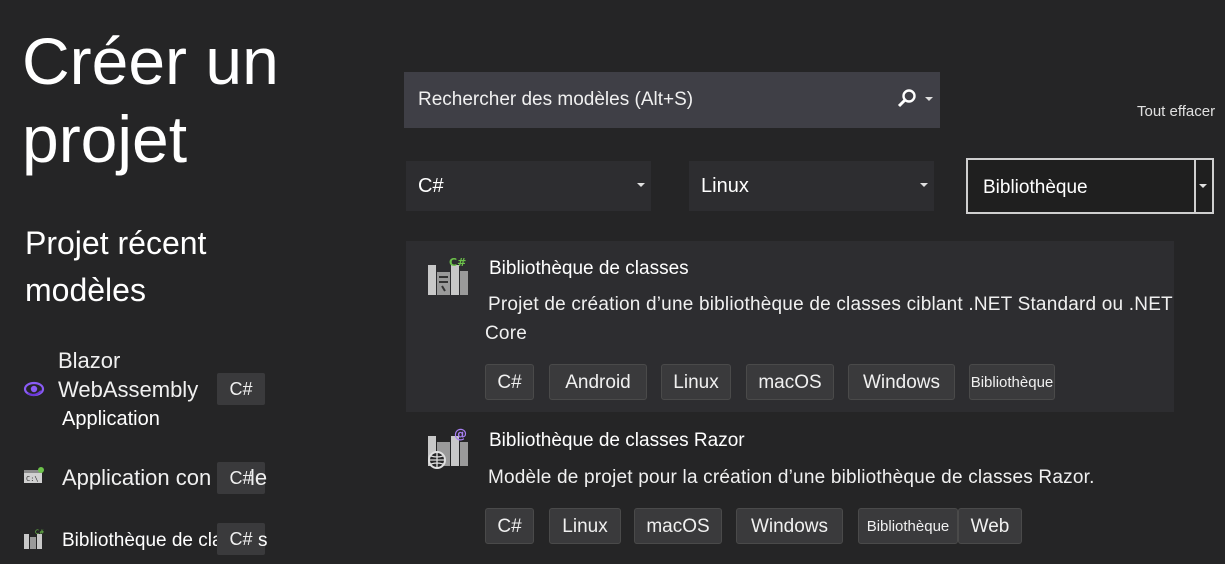 The width and height of the screenshot is (1225, 564). I want to click on razor-library-icon: @, so click(449, 451).